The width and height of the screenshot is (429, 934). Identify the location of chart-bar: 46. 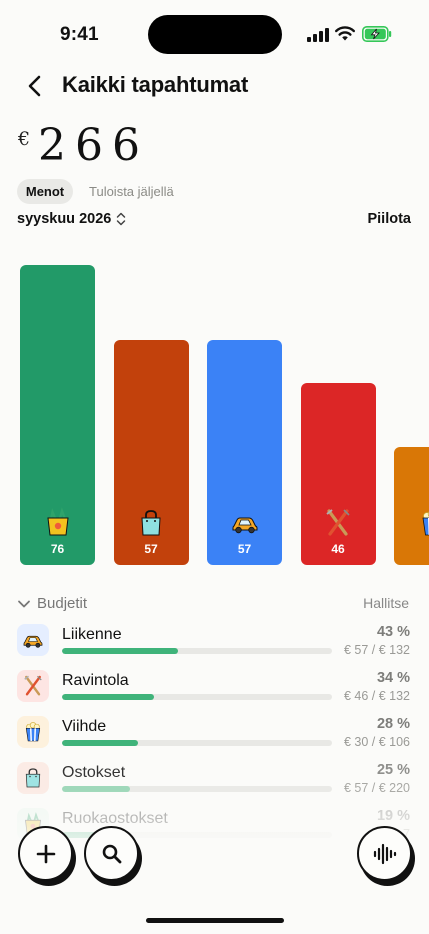
(338, 474).